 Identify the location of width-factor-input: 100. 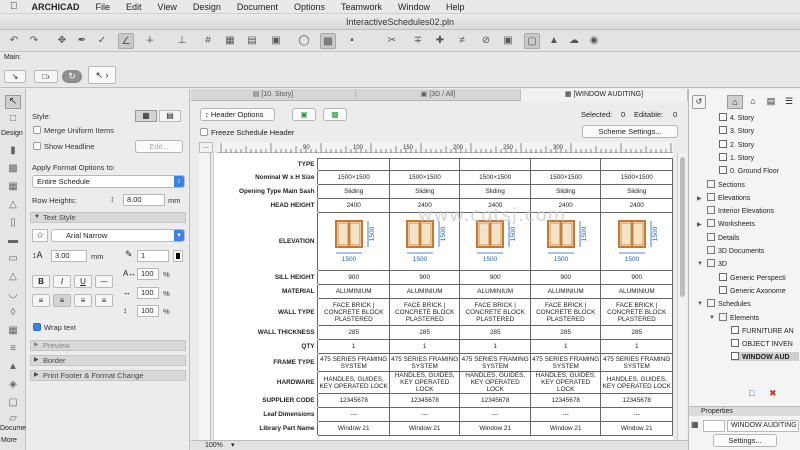
(148, 274).